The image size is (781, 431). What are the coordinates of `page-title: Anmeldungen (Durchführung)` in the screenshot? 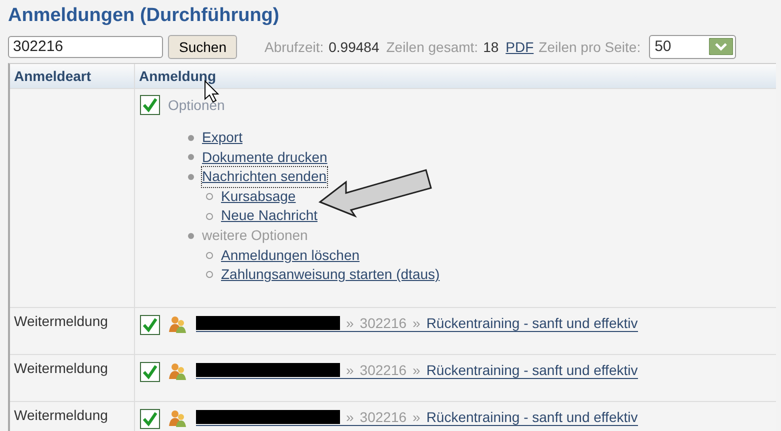 It's located at (144, 16).